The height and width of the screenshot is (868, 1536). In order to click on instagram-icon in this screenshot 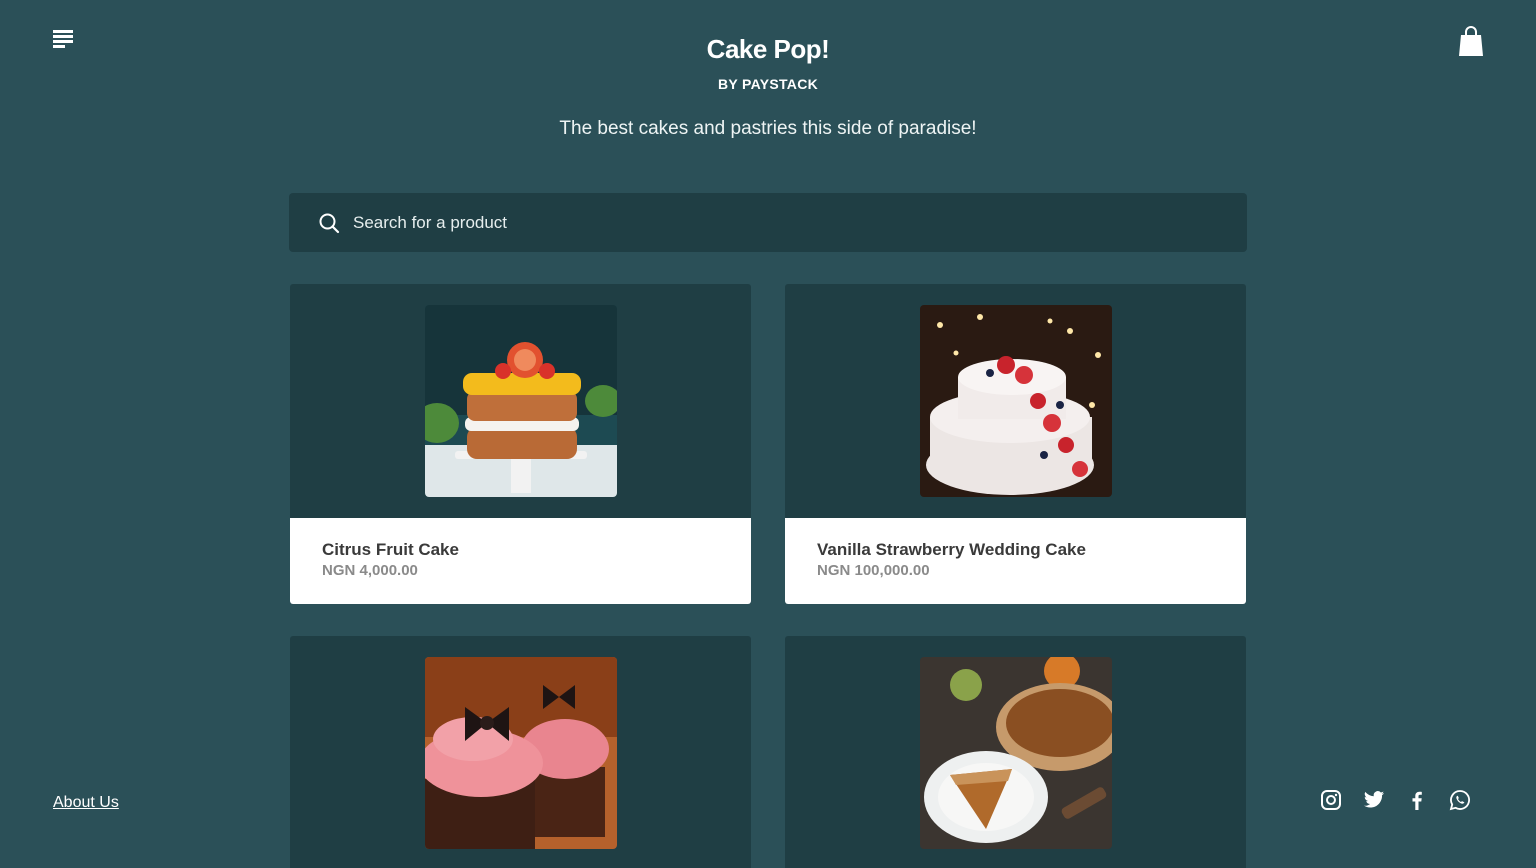, I will do `click(1331, 800)`.